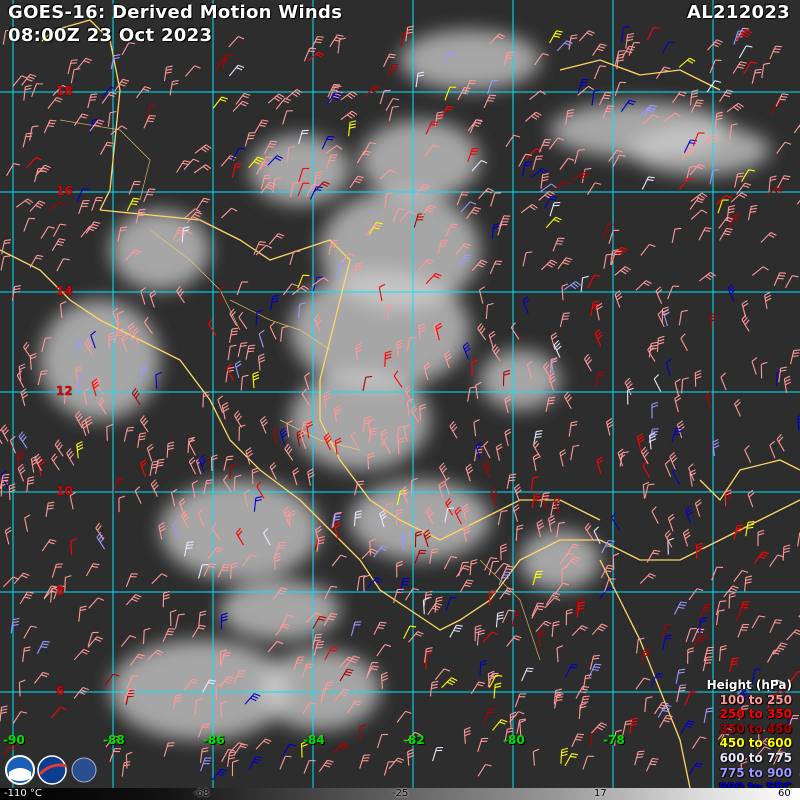 The height and width of the screenshot is (800, 800). I want to click on lat-label-8: 8, so click(60, 591).